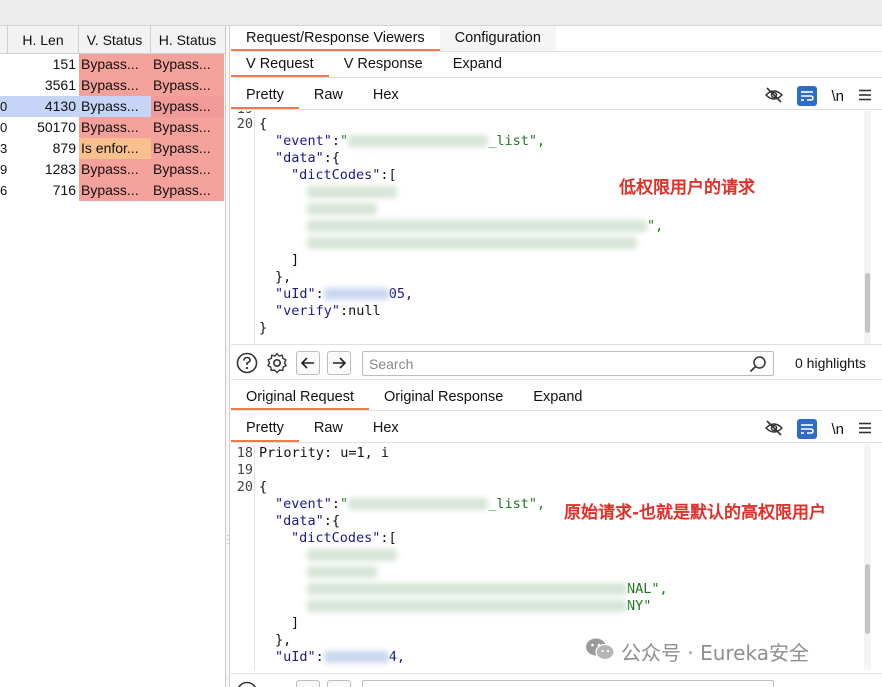 The height and width of the screenshot is (687, 882). What do you see at coordinates (497, 38) in the screenshot?
I see `tab-configuration: Configuration` at bounding box center [497, 38].